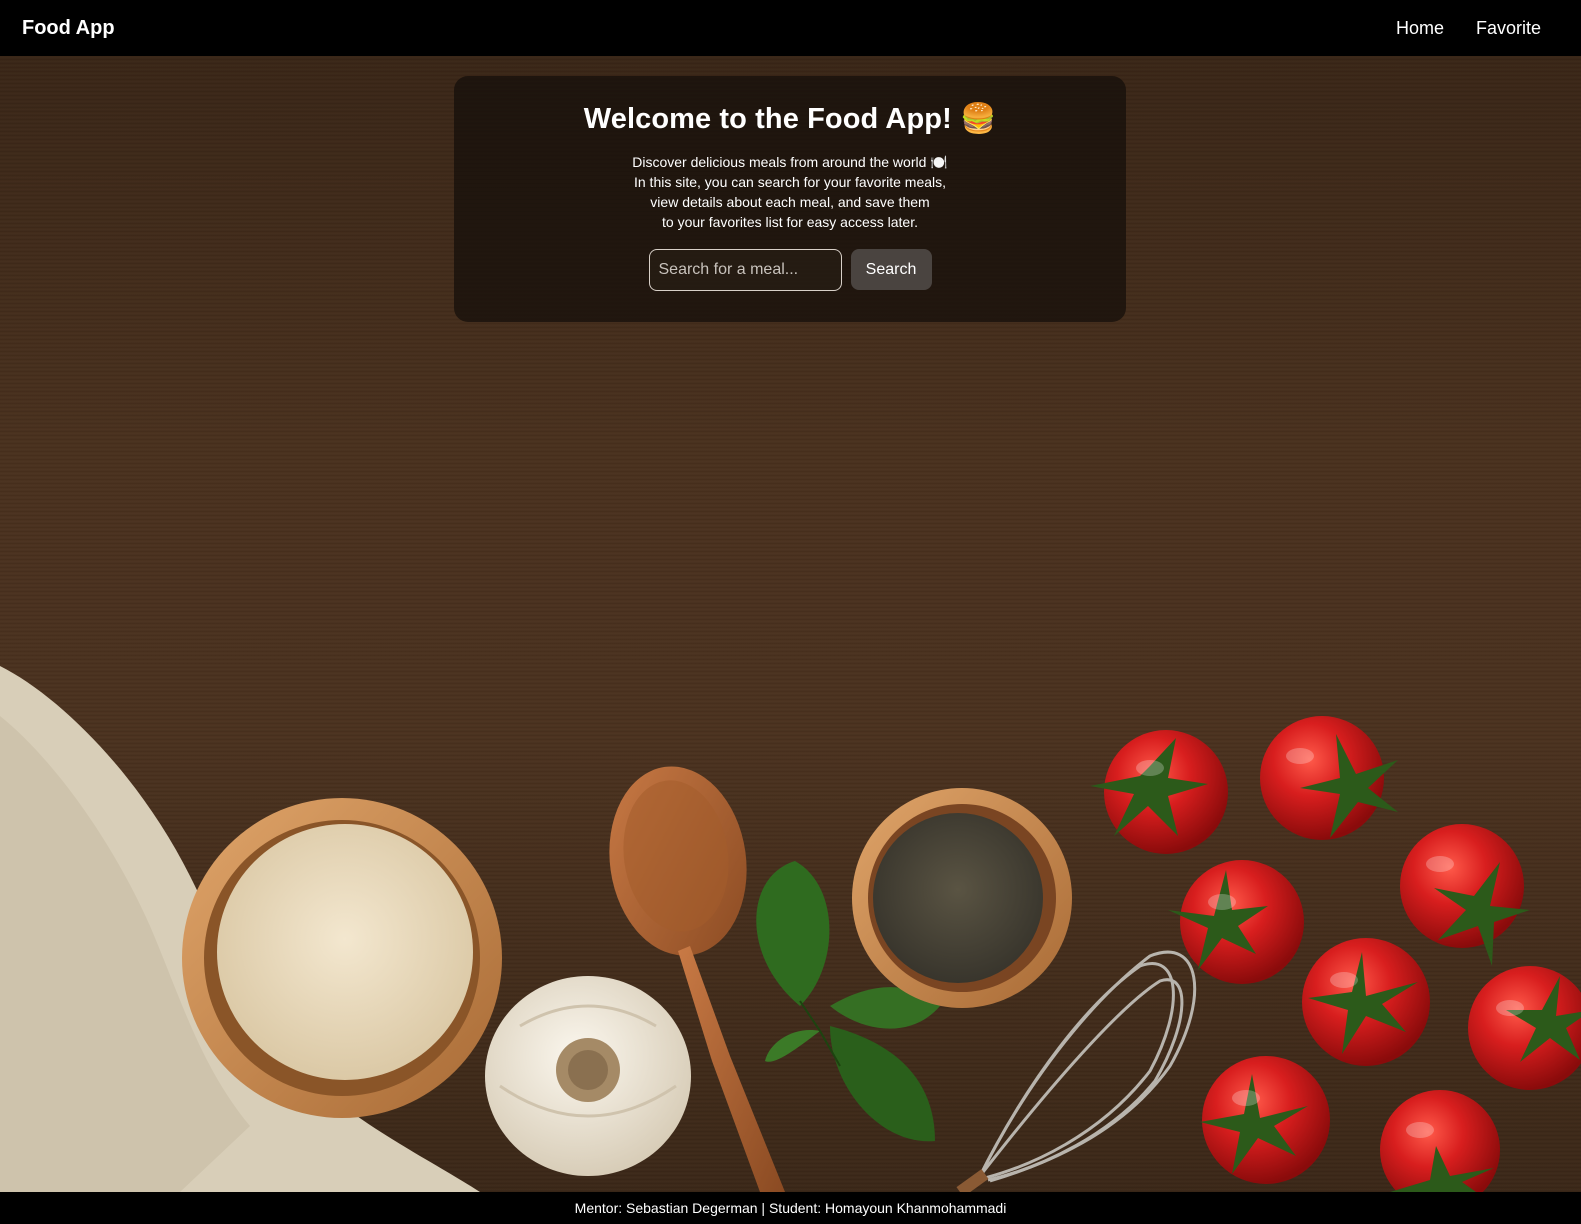  Describe the element at coordinates (588, 1076) in the screenshot. I see `garlic-bulb` at that location.